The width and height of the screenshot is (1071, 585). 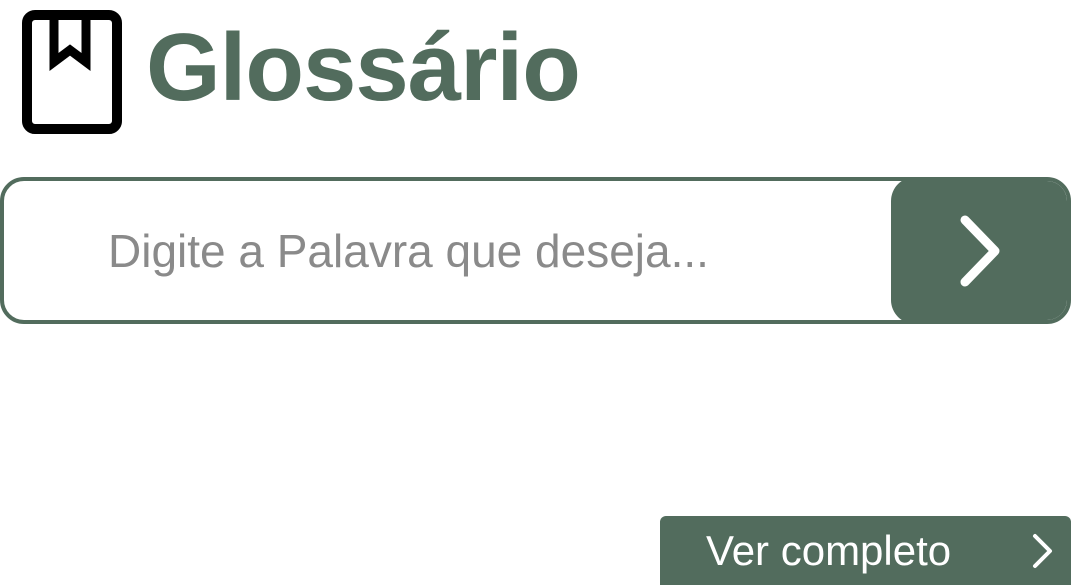 I want to click on page-title: Glossário, so click(x=363, y=67).